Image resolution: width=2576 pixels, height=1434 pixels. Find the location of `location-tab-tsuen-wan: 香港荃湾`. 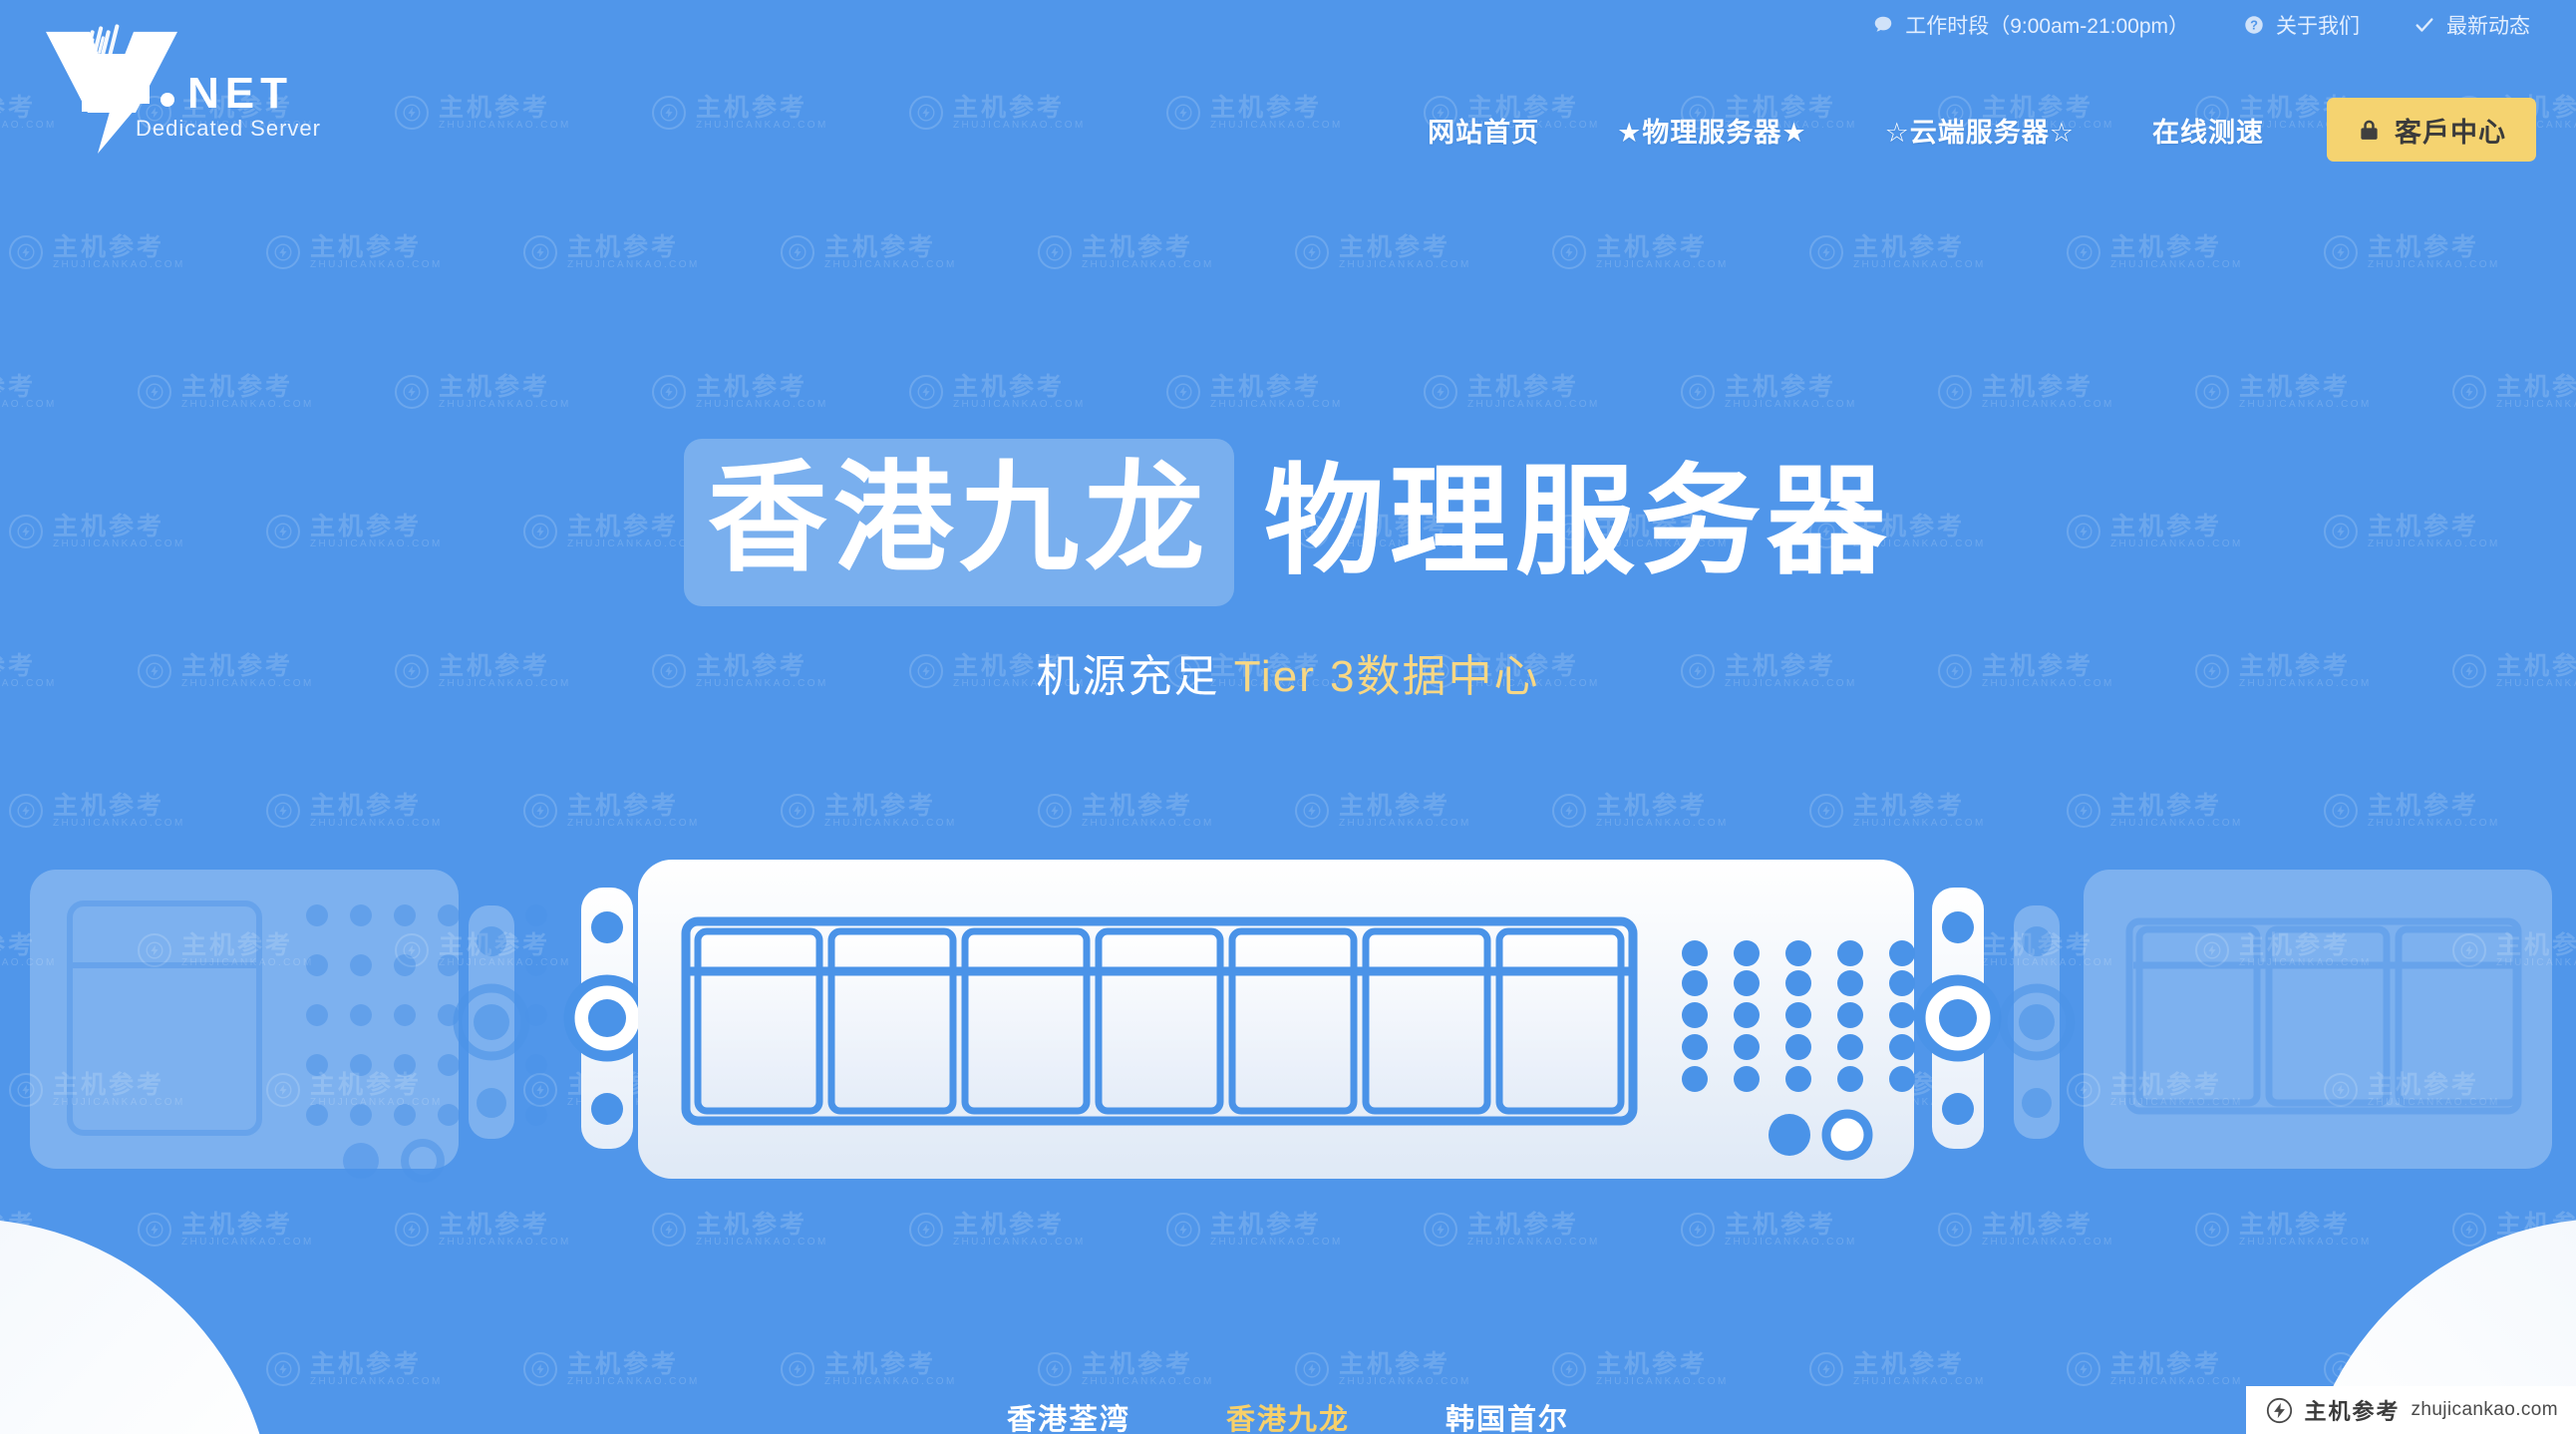

location-tab-tsuen-wan: 香港荃湾 is located at coordinates (1068, 1415).